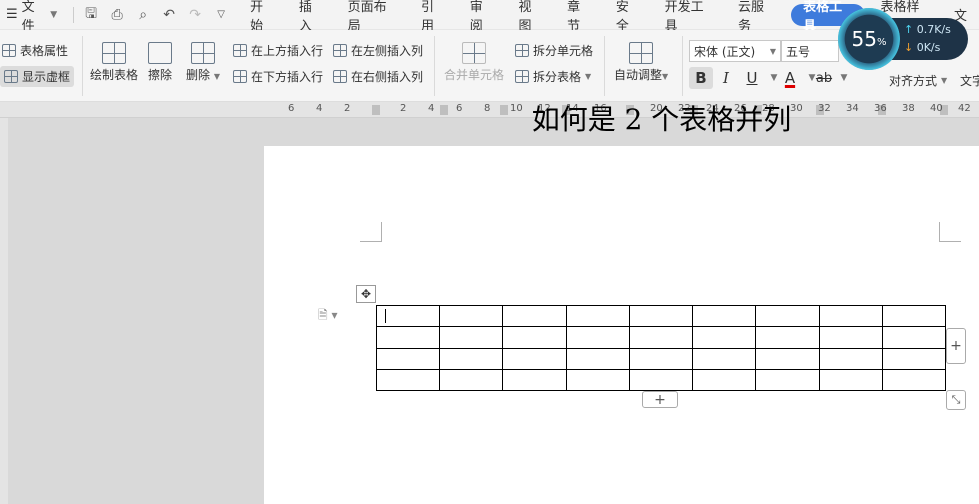 The width and height of the screenshot is (979, 504). Describe the element at coordinates (328, 316) in the screenshot. I see `paragraph-layout-icon: 🗎 ▾` at that location.